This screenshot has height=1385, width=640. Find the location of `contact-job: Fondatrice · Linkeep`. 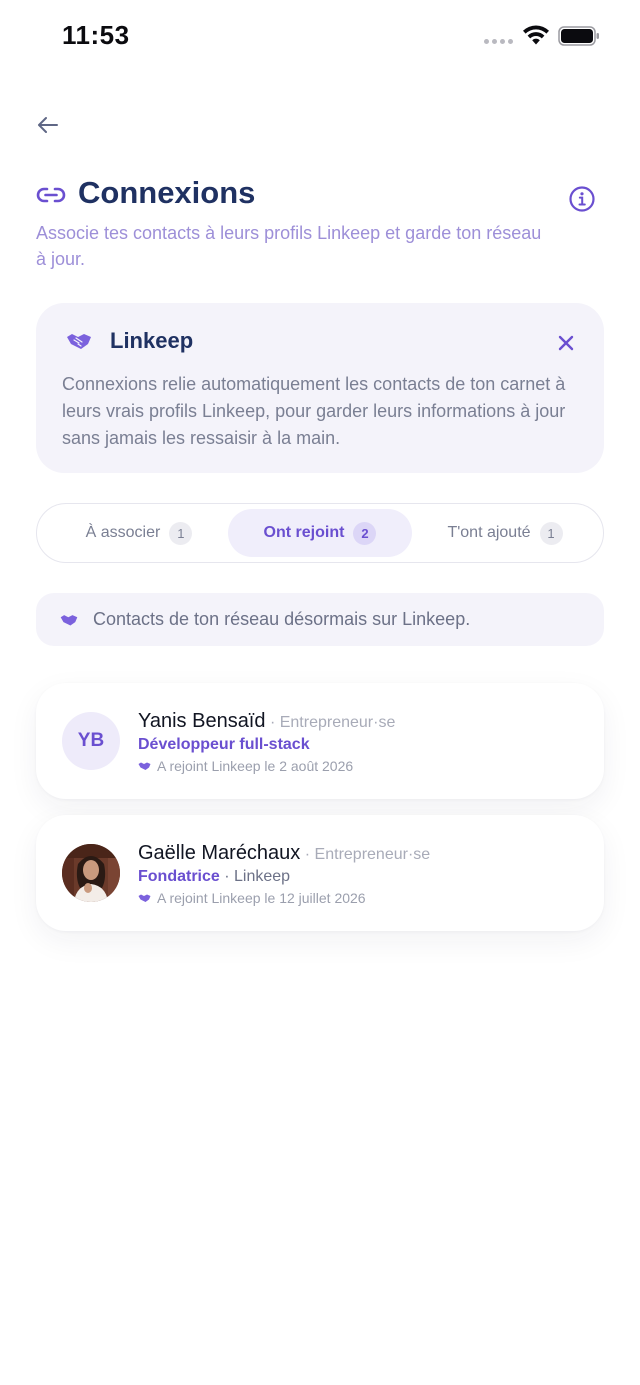

contact-job: Fondatrice · Linkeep is located at coordinates (214, 877).